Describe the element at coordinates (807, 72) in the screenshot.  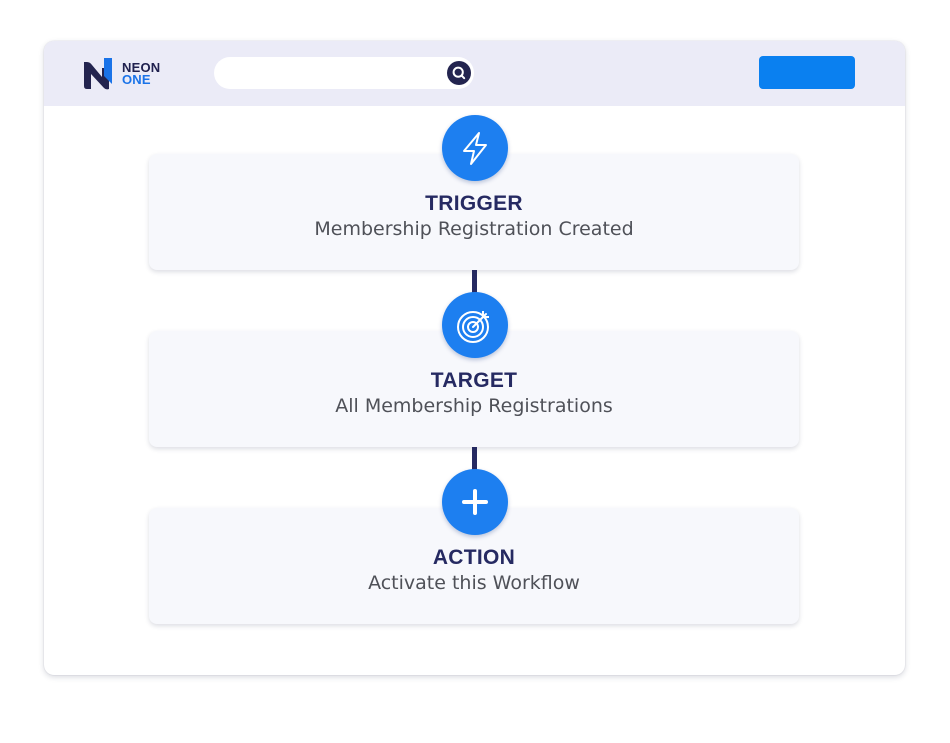
I see `primary-action-button` at that location.